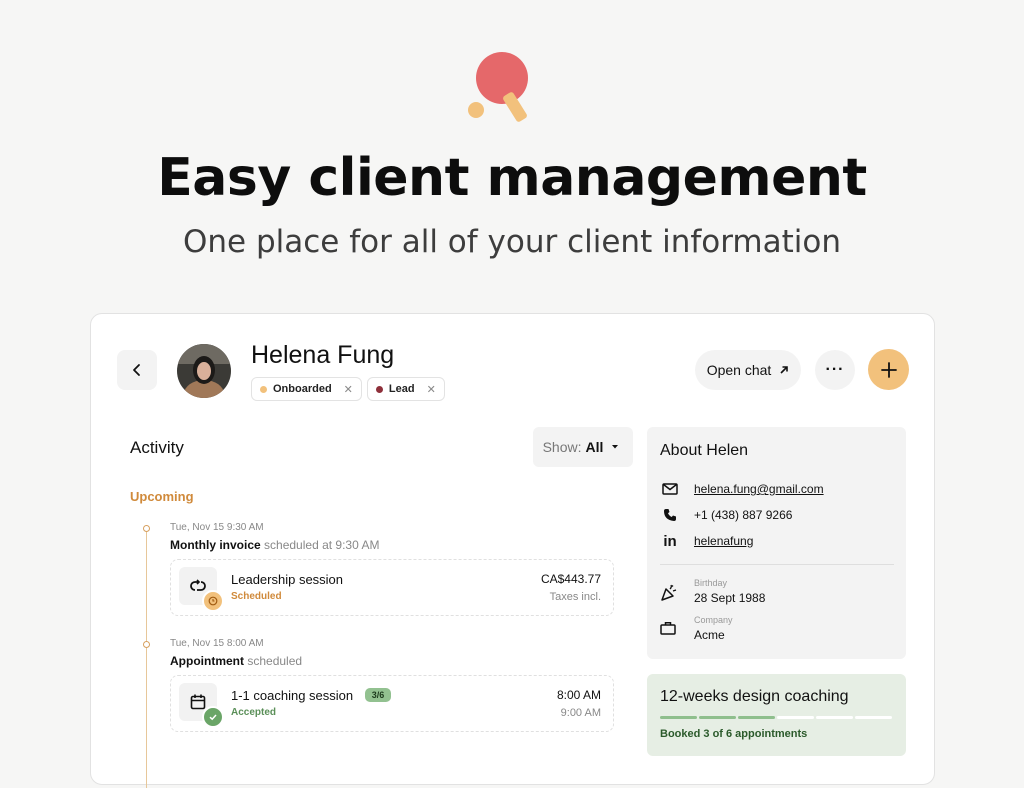 This screenshot has width=1024, height=788. I want to click on back-button, so click(137, 370).